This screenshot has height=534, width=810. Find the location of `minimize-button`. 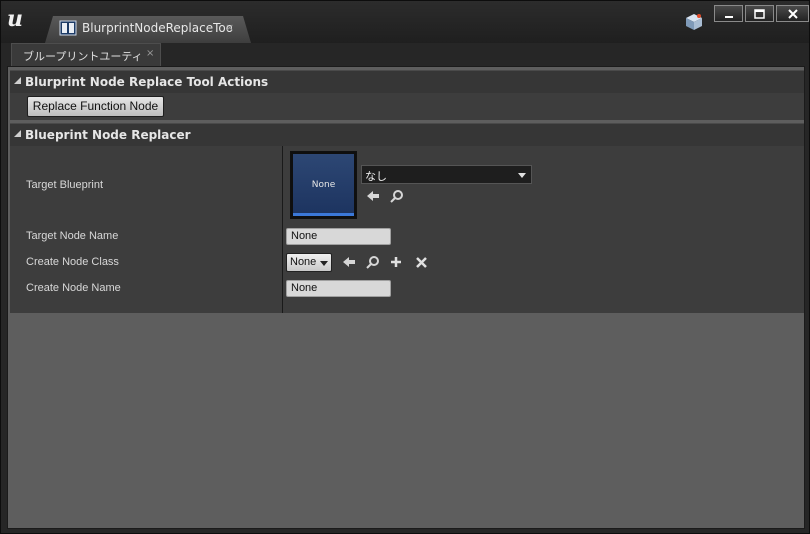

minimize-button is located at coordinates (728, 13).